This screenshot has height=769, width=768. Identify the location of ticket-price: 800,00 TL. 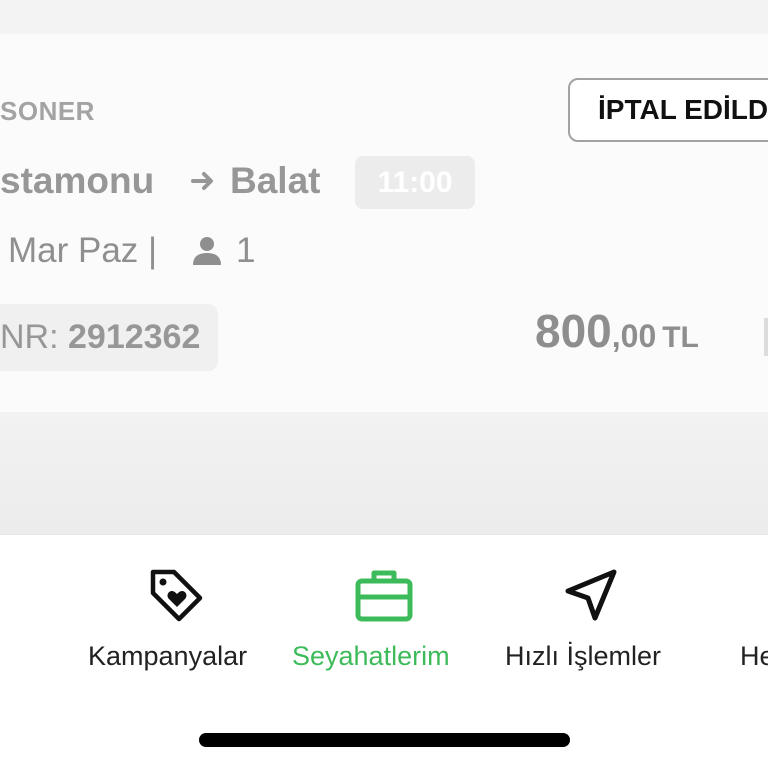
(617, 337).